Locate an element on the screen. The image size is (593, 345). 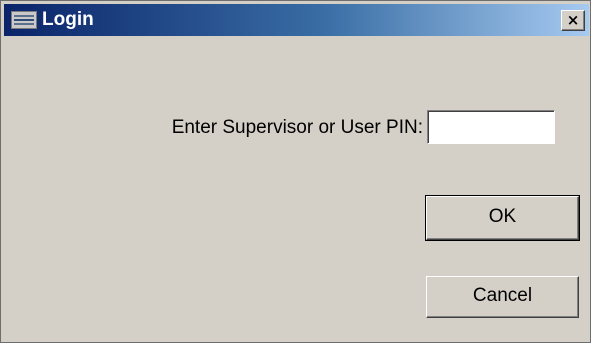
window-title: Login is located at coordinates (68, 19).